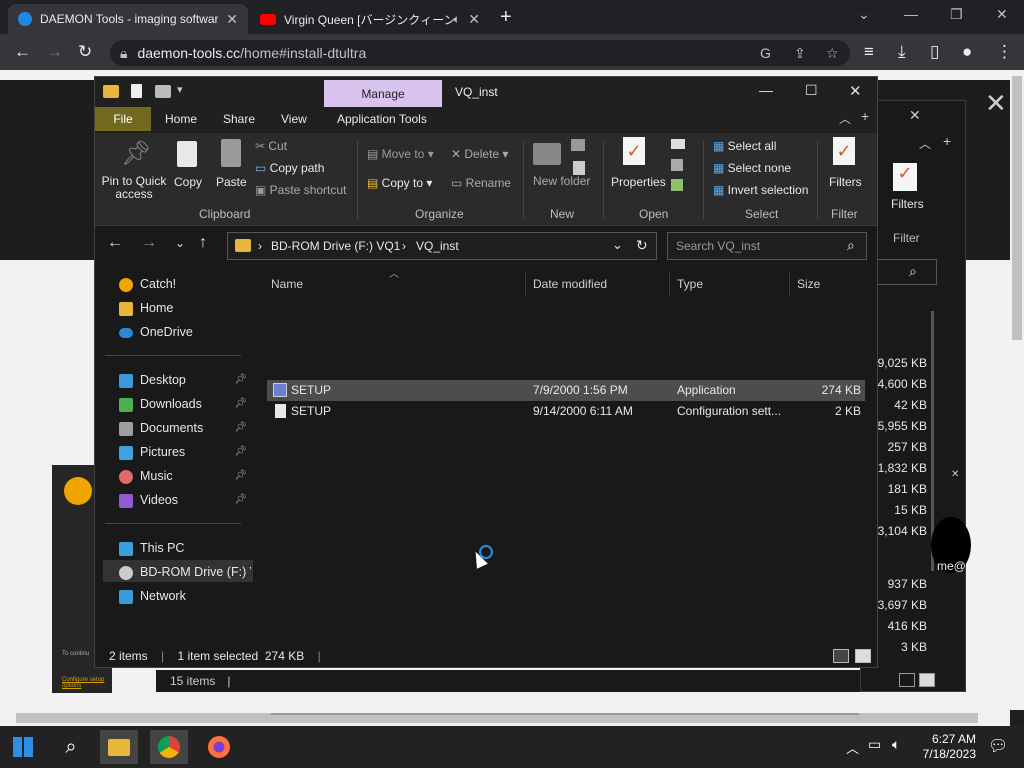  What do you see at coordinates (617, 245) in the screenshot?
I see `chevron-down-icon: ⌄` at bounding box center [617, 245].